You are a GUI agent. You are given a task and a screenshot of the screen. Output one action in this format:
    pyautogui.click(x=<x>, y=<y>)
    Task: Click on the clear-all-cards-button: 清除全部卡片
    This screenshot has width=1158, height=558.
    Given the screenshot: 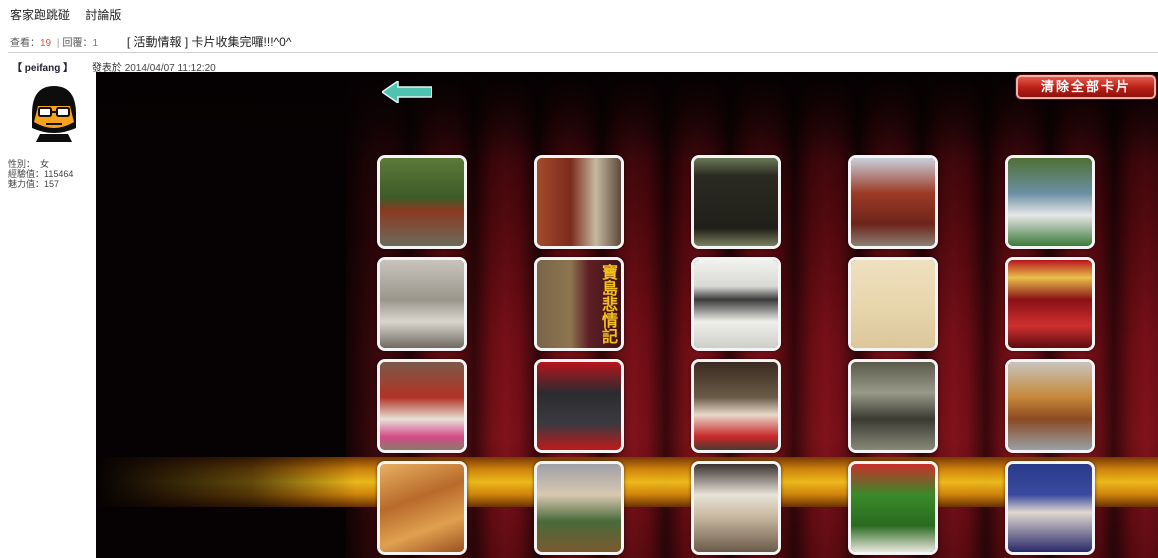 What is the action you would take?
    pyautogui.click(x=1086, y=87)
    